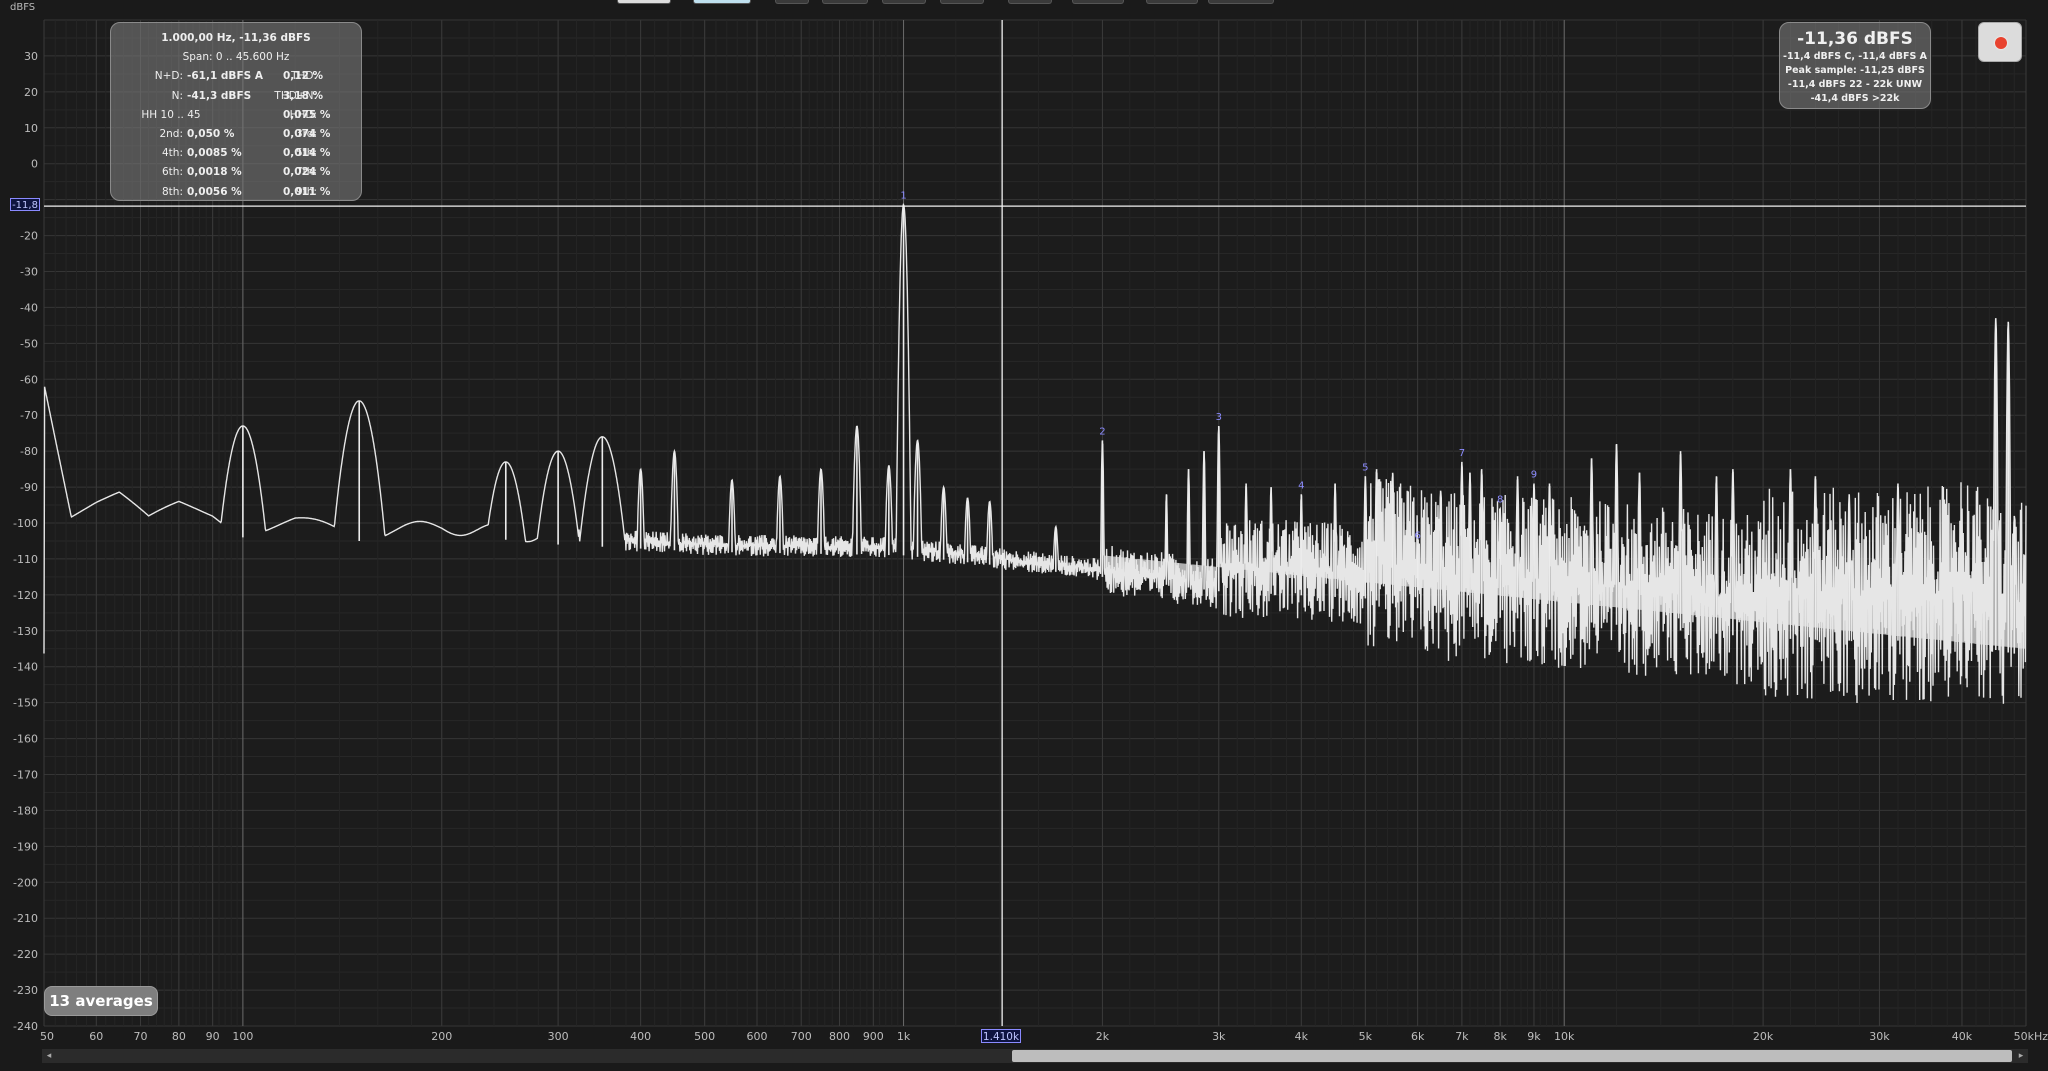  What do you see at coordinates (25, 954) in the screenshot?
I see `y-tick-label: -220` at bounding box center [25, 954].